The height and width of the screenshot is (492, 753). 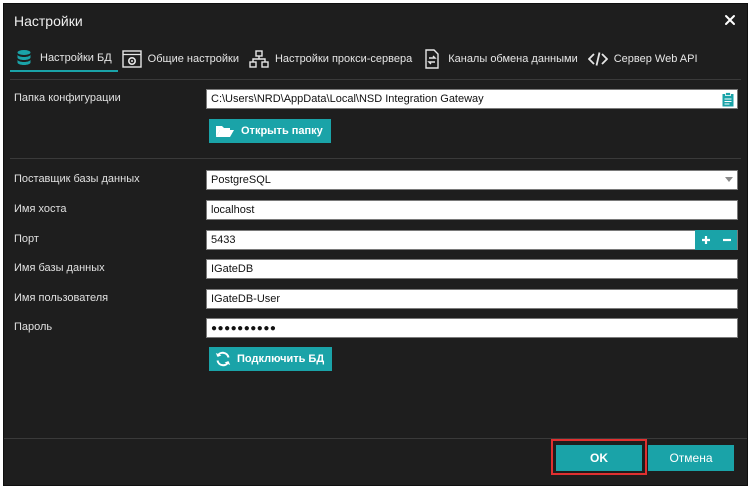 What do you see at coordinates (26, 239) in the screenshot?
I see `port-label: Порт` at bounding box center [26, 239].